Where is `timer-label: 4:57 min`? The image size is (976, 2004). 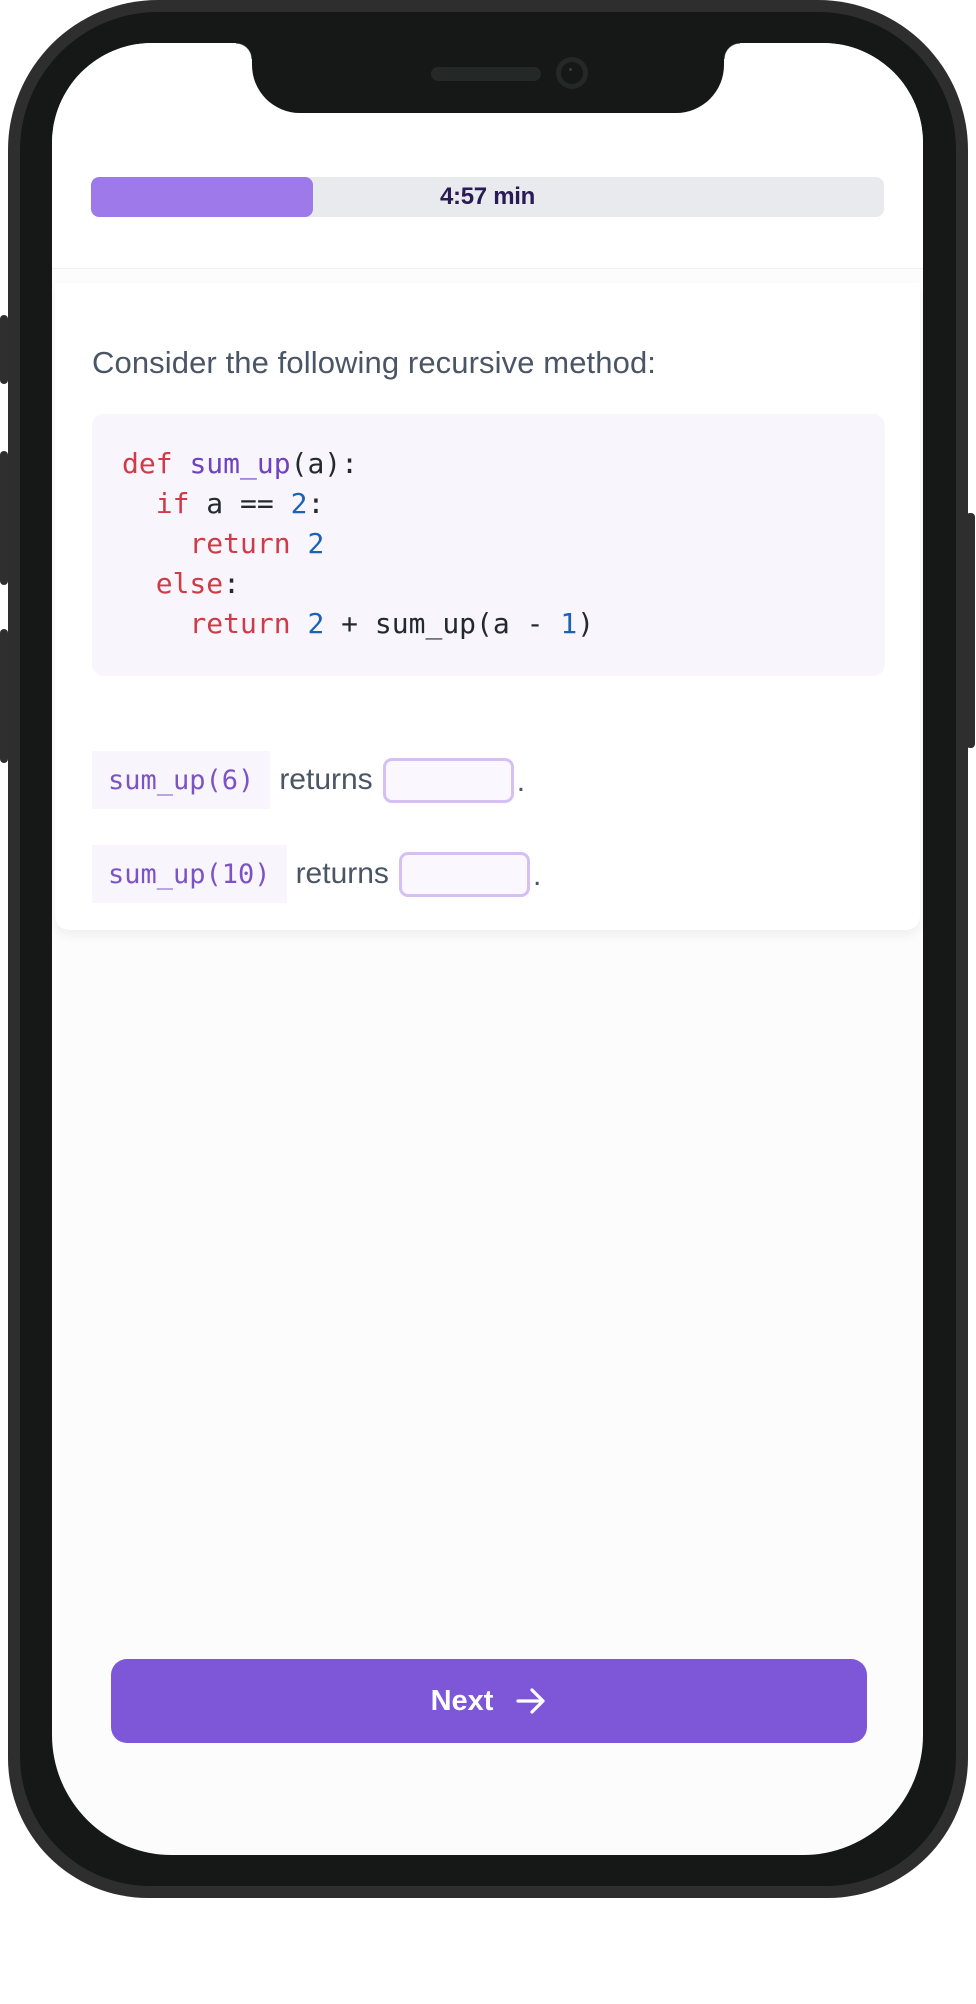 timer-label: 4:57 min is located at coordinates (487, 196).